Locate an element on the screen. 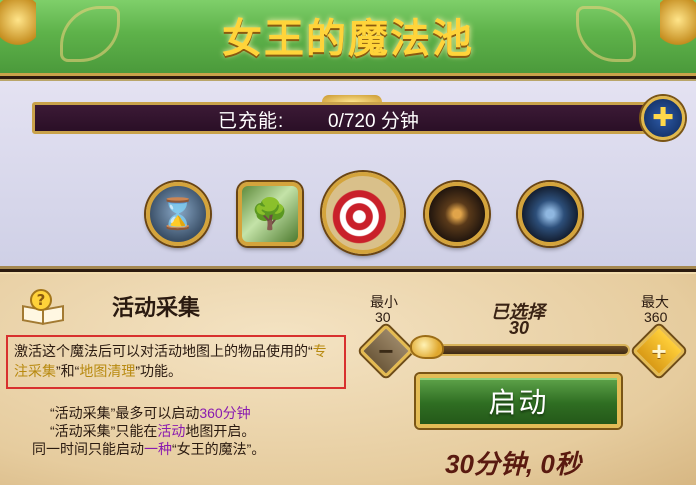 Image resolution: width=696 pixels, height=485 pixels. info-line1-text: “活动采集”最多可以启动 is located at coordinates (125, 413).